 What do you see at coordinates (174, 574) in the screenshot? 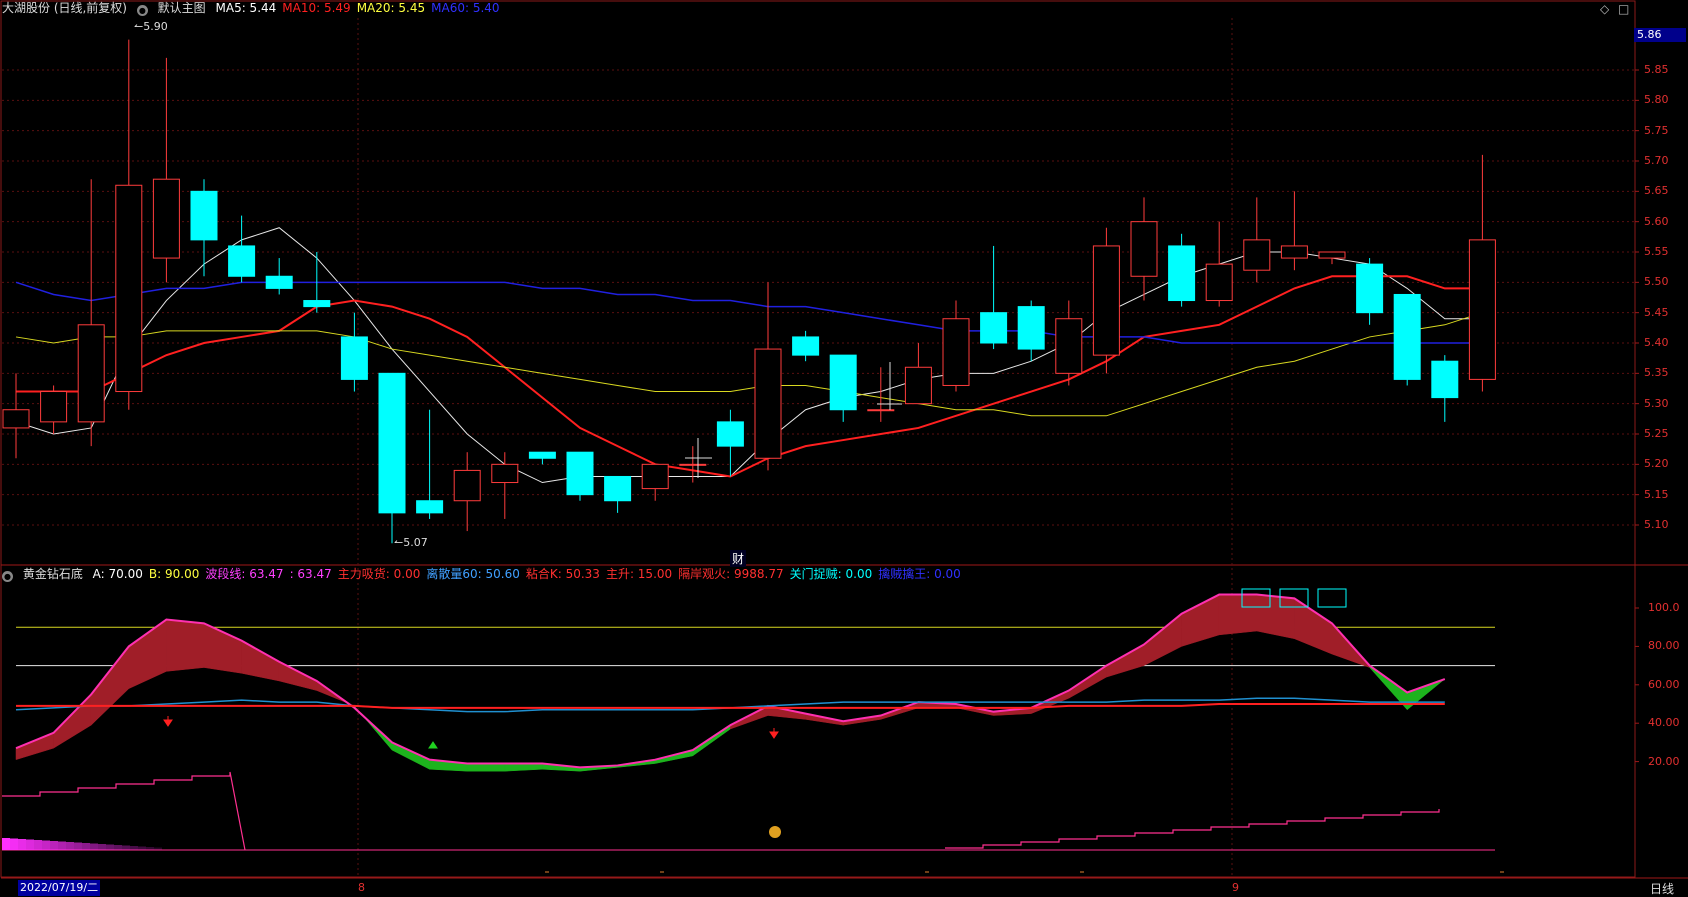
I see `indicator-value: B: 90.00` at bounding box center [174, 574].